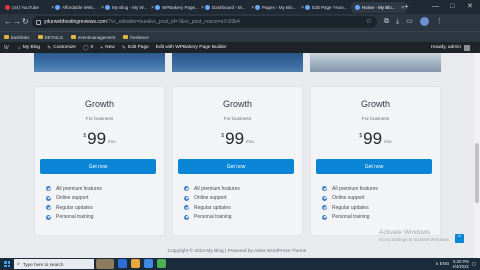 Image resolution: width=480 pixels, height=270 pixels. What do you see at coordinates (212, 199) in the screenshot?
I see `list-item: Online support` at bounding box center [212, 199].